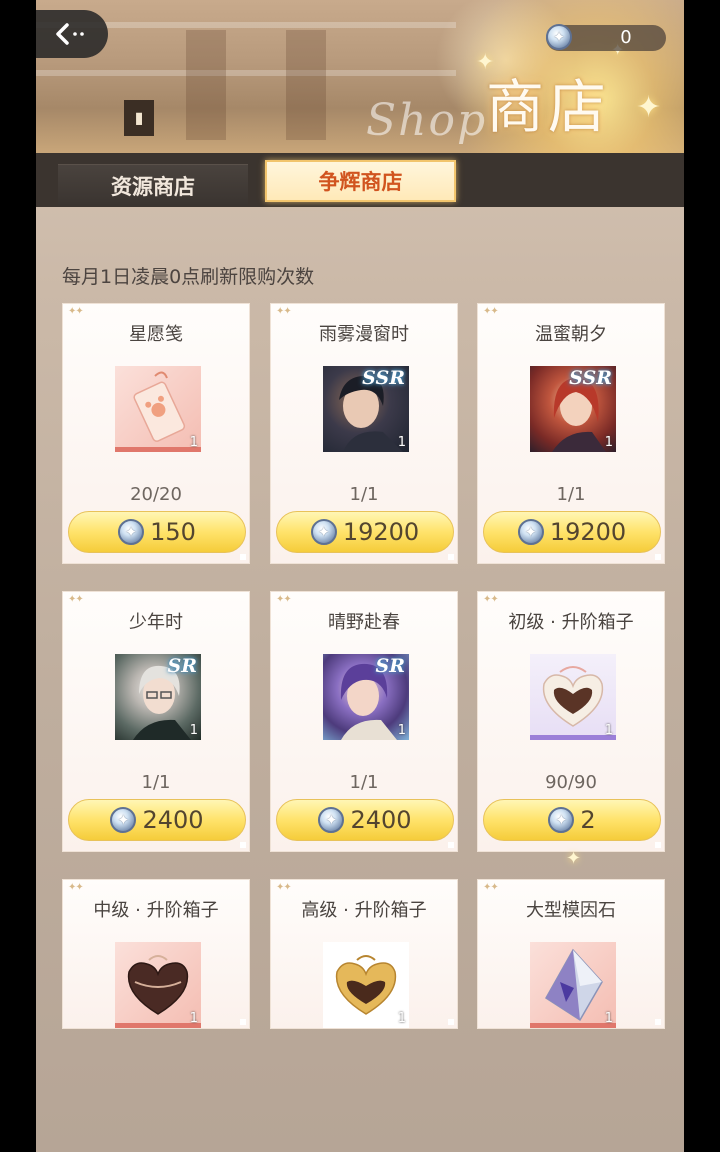 The height and width of the screenshot is (1152, 720). I want to click on shop-item-card: ✦✦ 晴野赴春 SR 1 1/1 2400, so click(364, 721).